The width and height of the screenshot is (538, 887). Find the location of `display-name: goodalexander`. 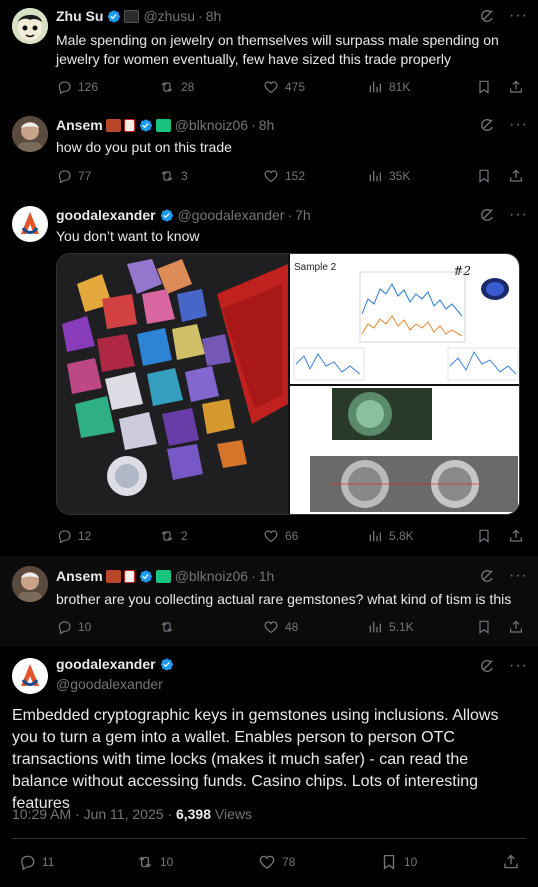

display-name: goodalexander is located at coordinates (106, 215).